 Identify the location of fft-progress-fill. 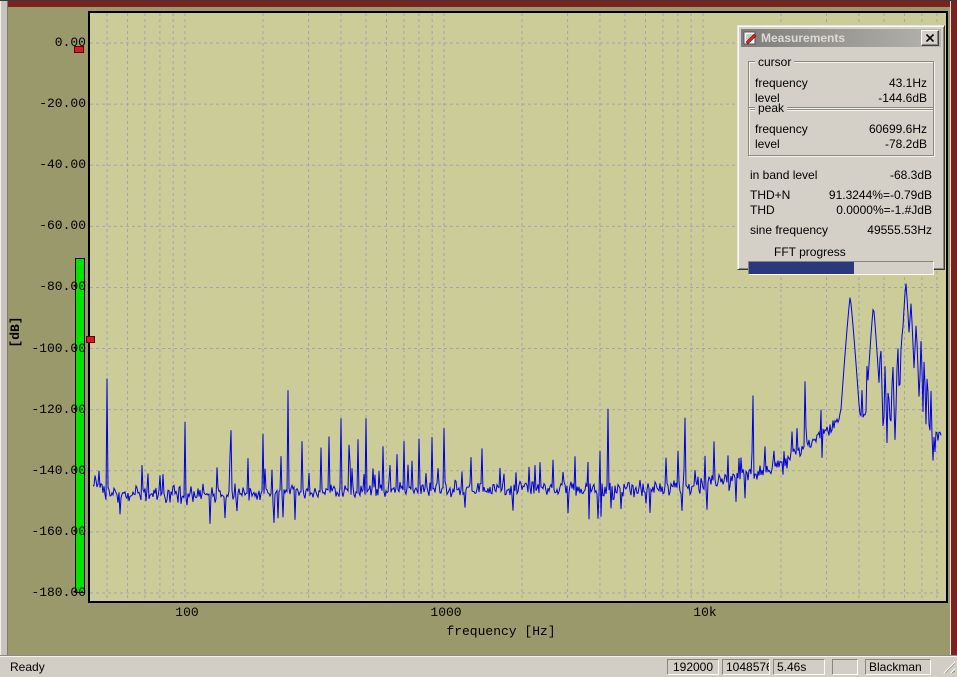
(801, 268).